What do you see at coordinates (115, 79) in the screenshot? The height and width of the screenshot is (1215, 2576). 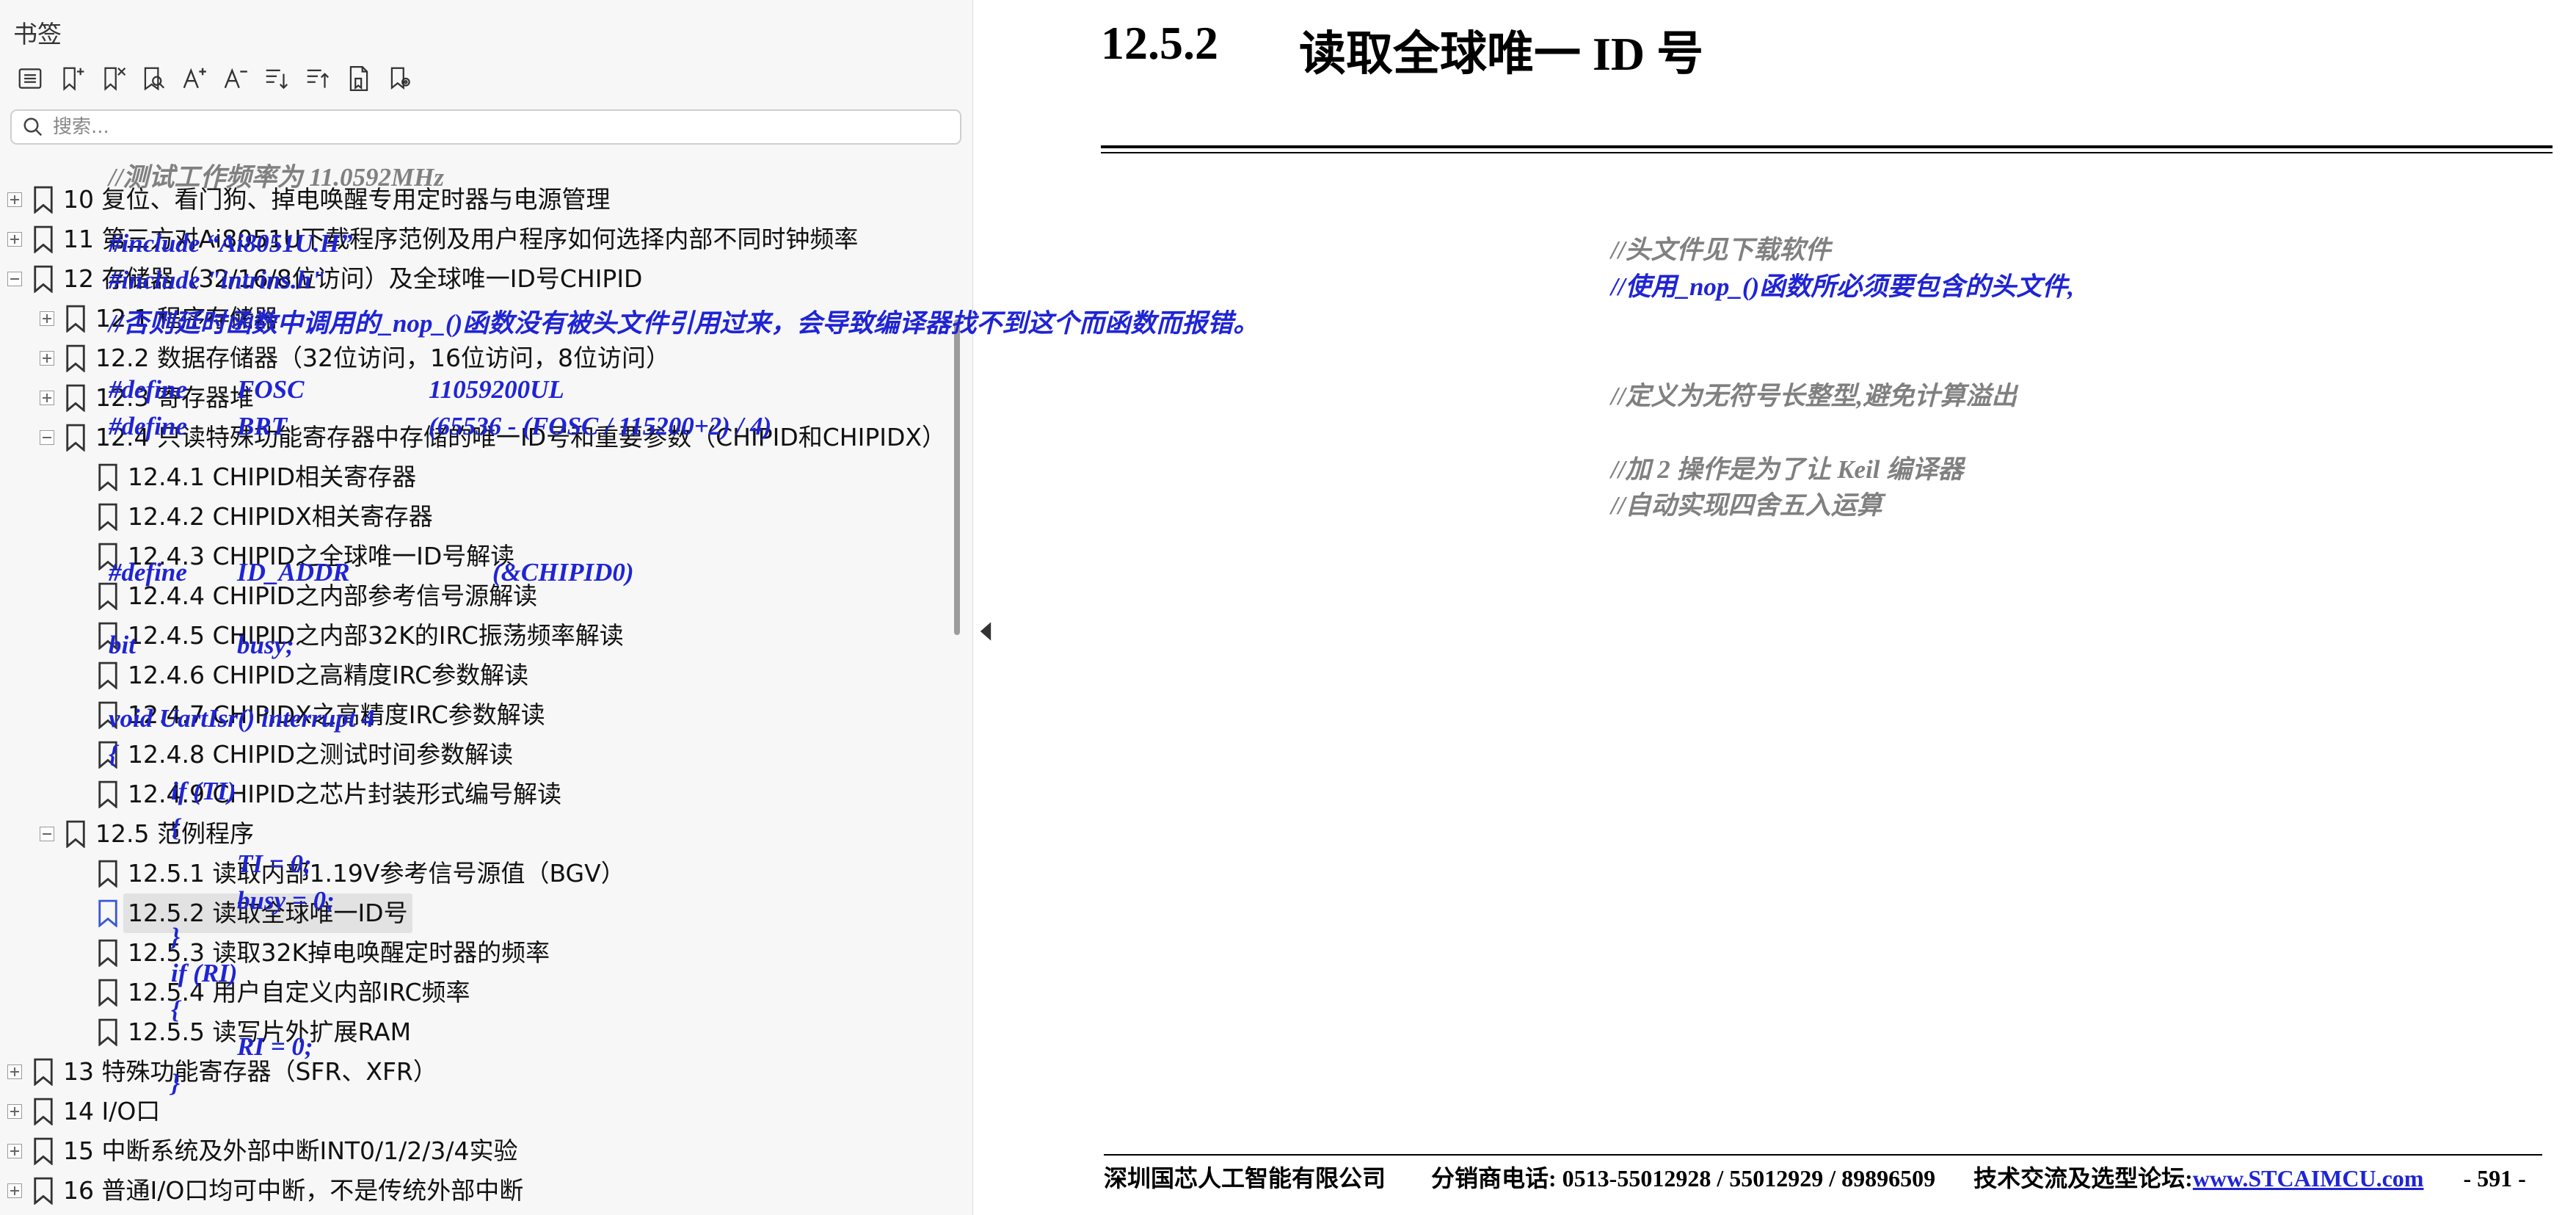 I see `delete-bookmark-icon` at bounding box center [115, 79].